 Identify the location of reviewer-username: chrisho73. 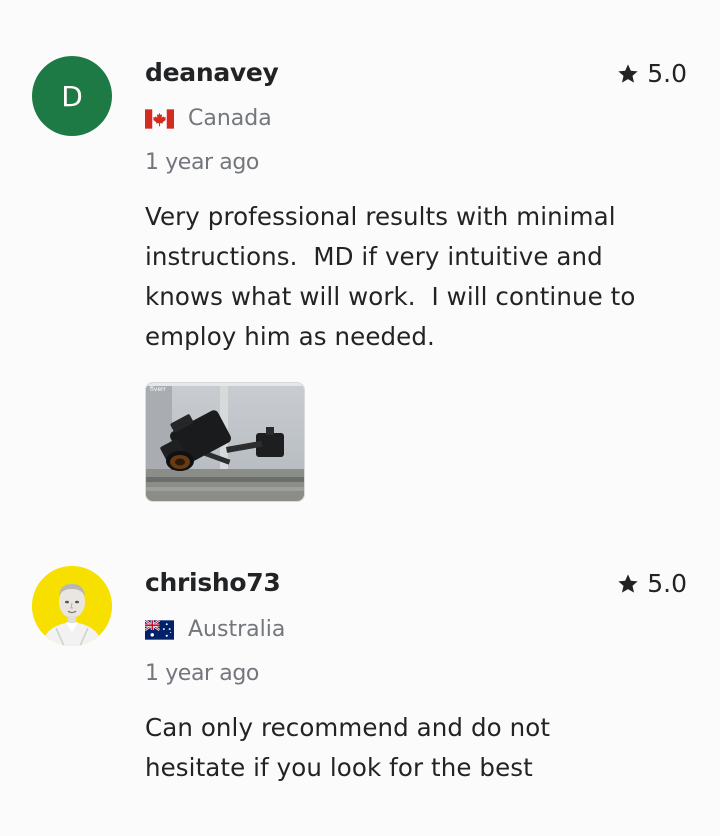
(213, 582).